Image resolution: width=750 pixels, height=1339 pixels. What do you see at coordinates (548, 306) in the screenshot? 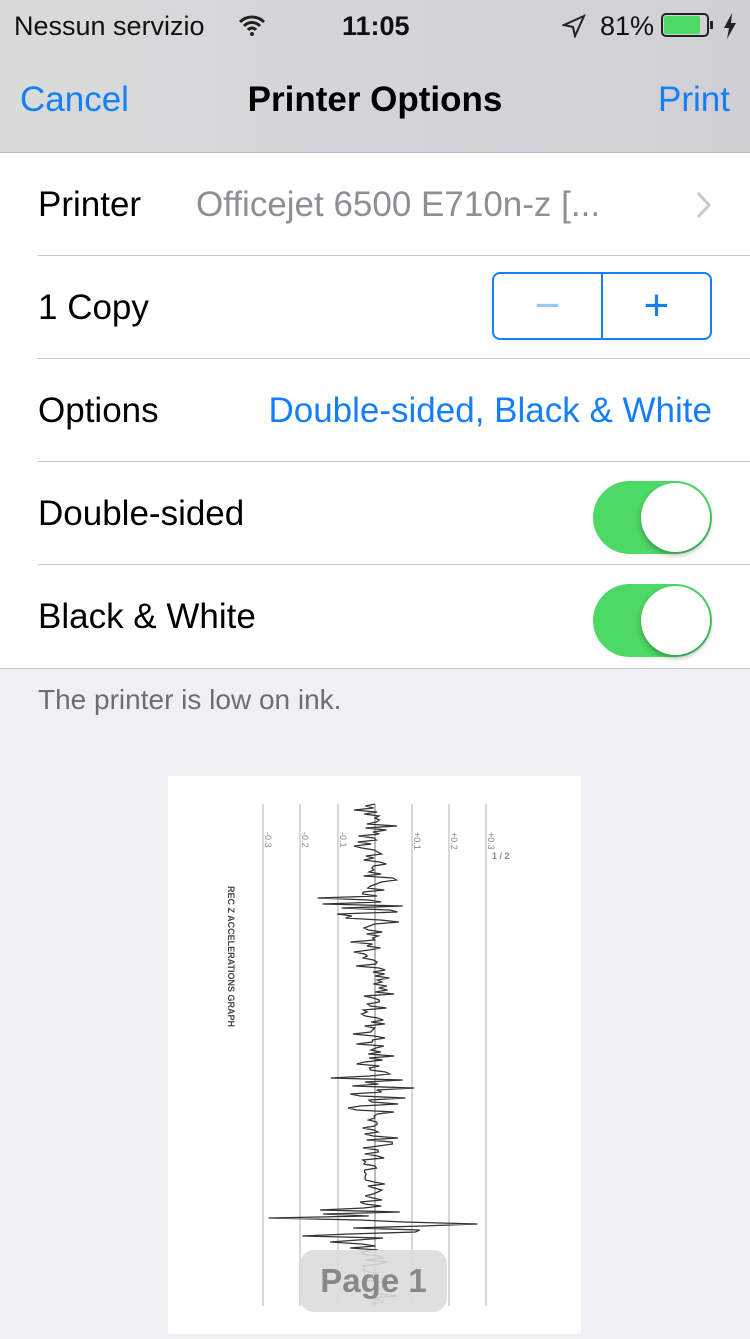
I see `decrement-button: −` at bounding box center [548, 306].